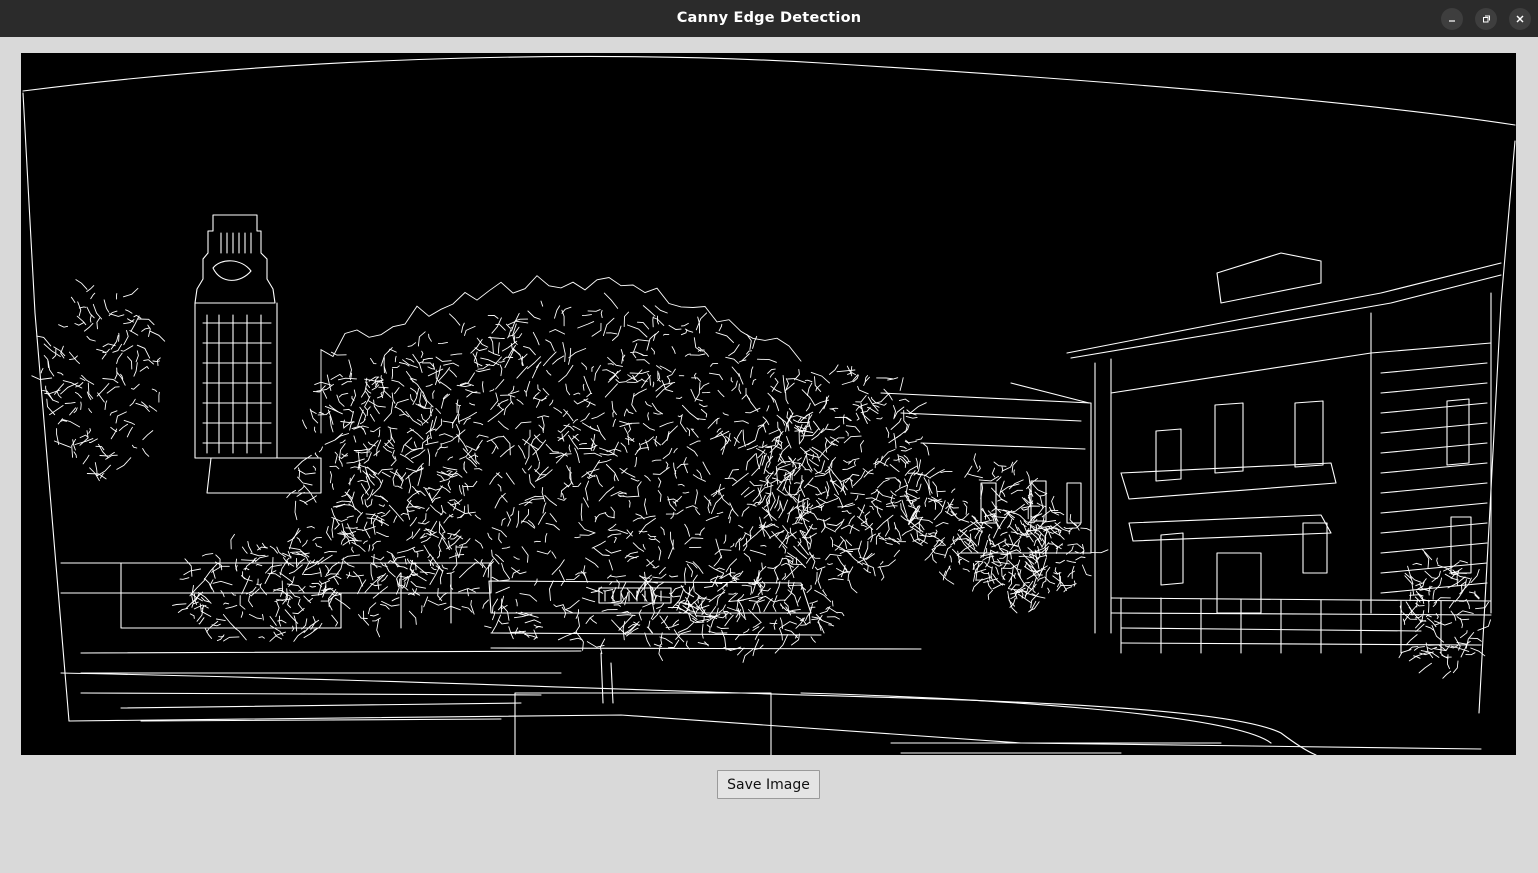 This screenshot has width=1538, height=873. I want to click on close-icon, so click(1520, 19).